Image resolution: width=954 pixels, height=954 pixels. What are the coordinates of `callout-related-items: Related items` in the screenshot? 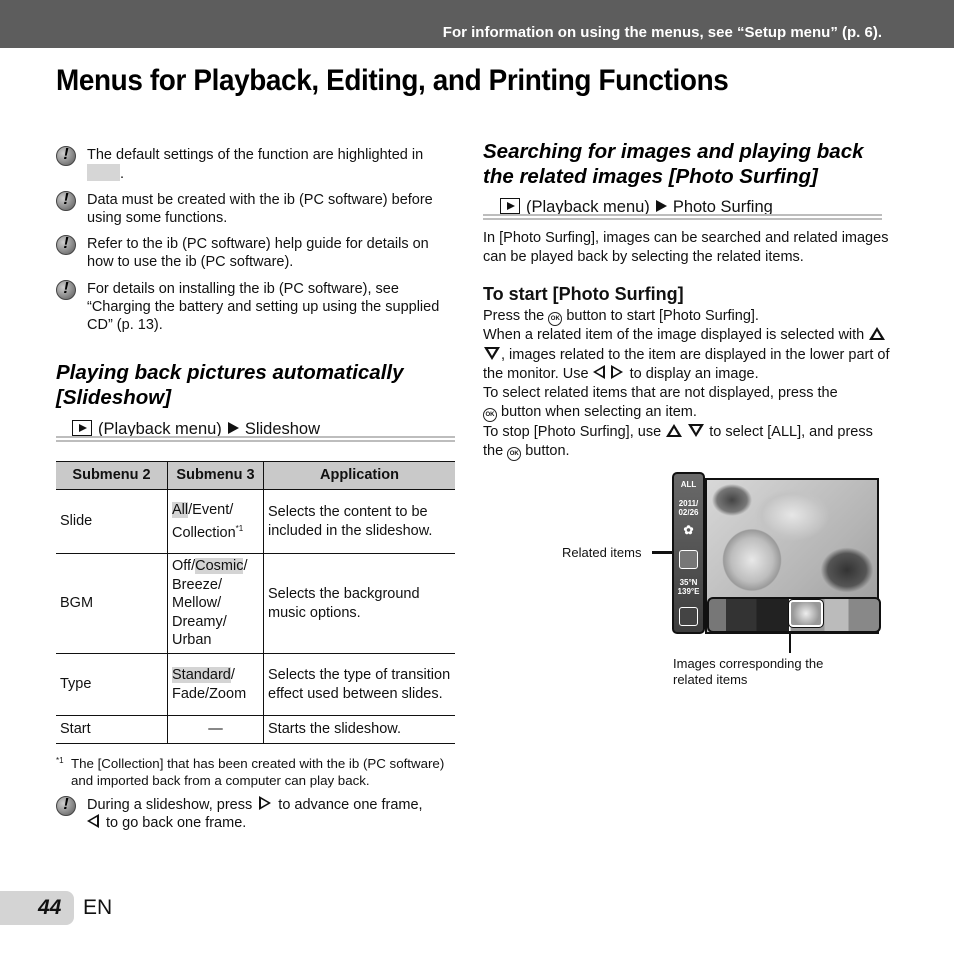 It's located at (602, 552).